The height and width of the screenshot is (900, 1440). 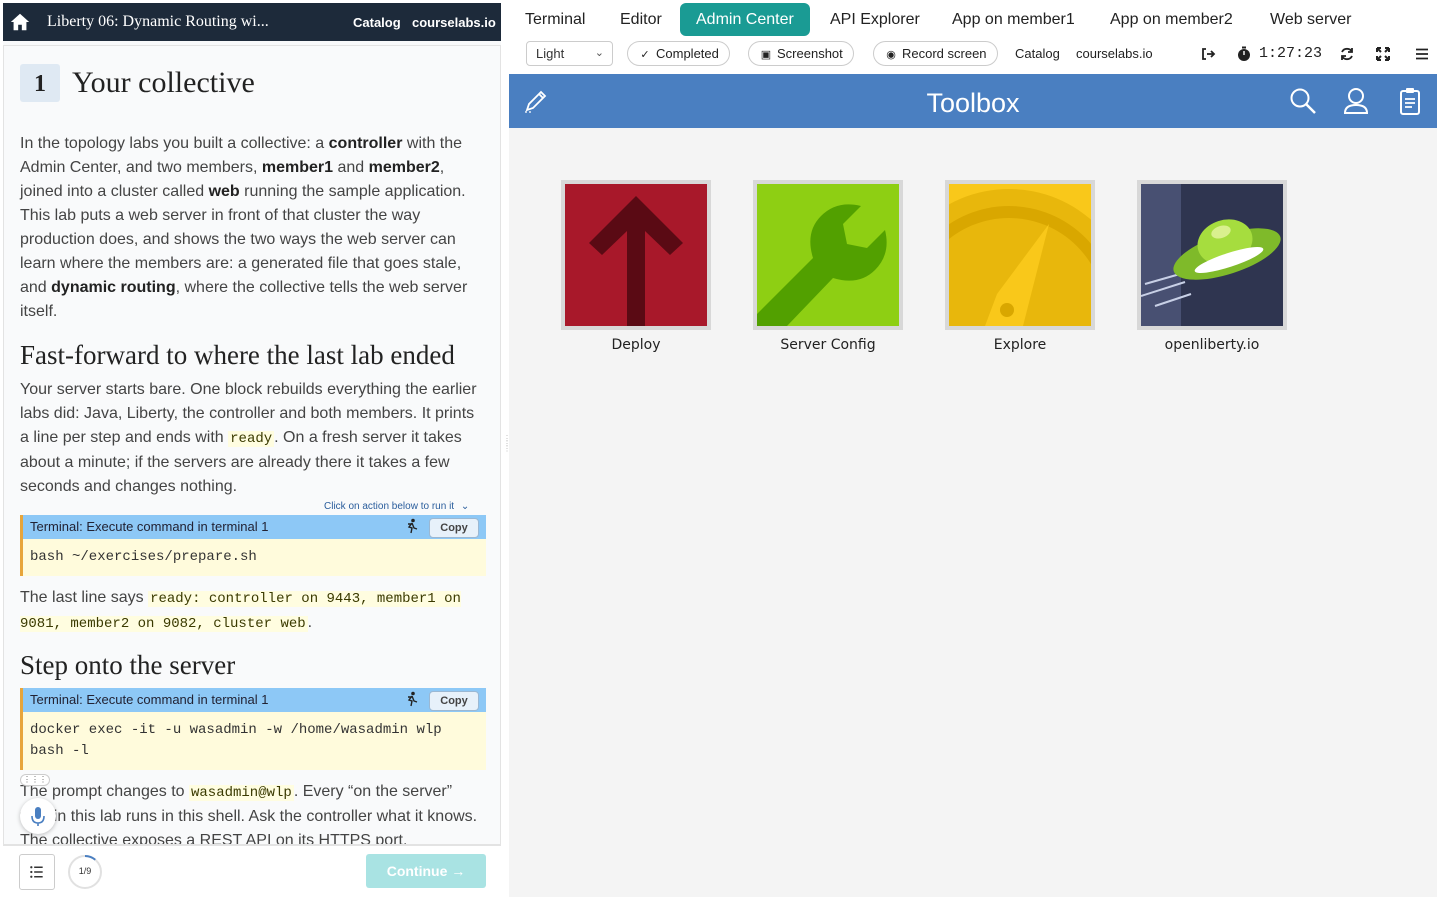 I want to click on microphone-icon, so click(x=38, y=816).